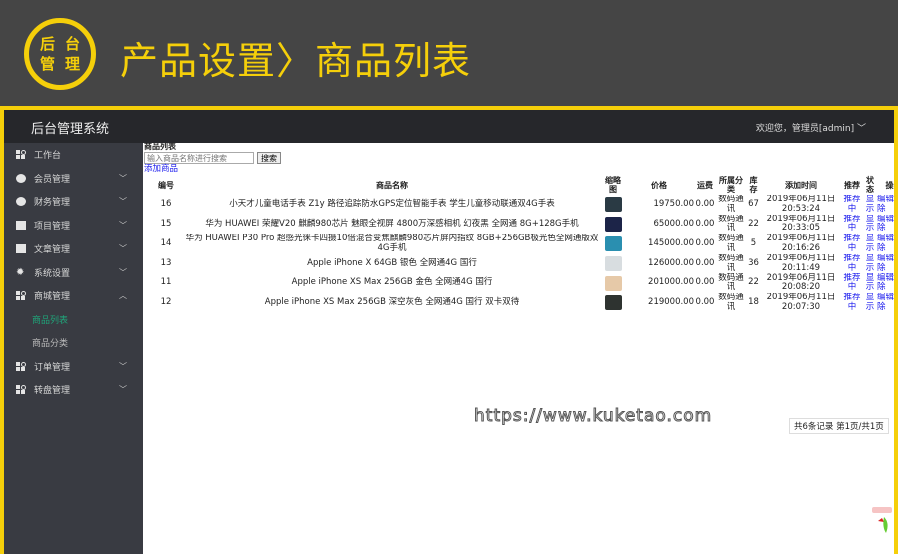 This screenshot has width=898, height=554. What do you see at coordinates (73, 390) in the screenshot?
I see `sidebar-item-wheel: 转盘管理 ﹀` at bounding box center [73, 390].